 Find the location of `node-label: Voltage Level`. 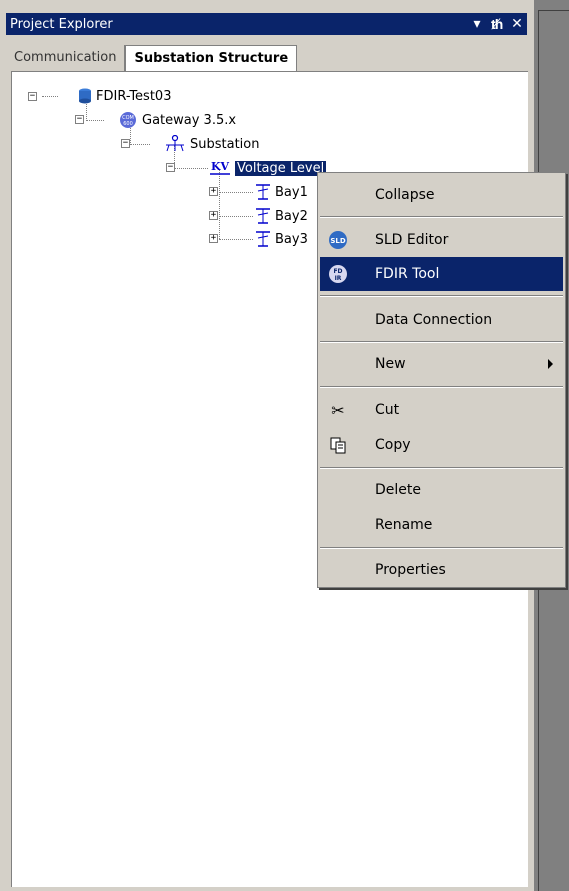

node-label: Voltage Level is located at coordinates (281, 168).